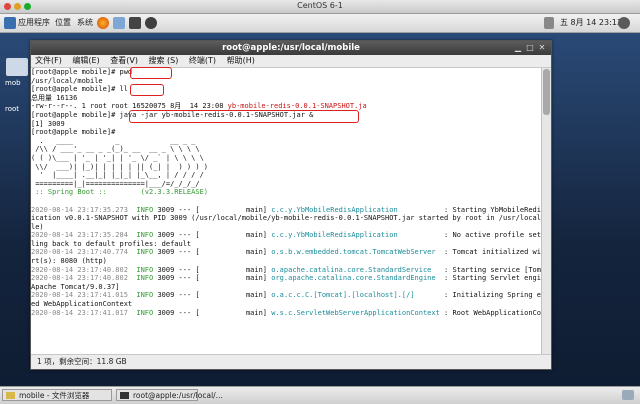 Image resolution: width=640 pixels, height=404 pixels. Describe the element at coordinates (13, 83) in the screenshot. I see `desktop-icon-label: mob` at that location.